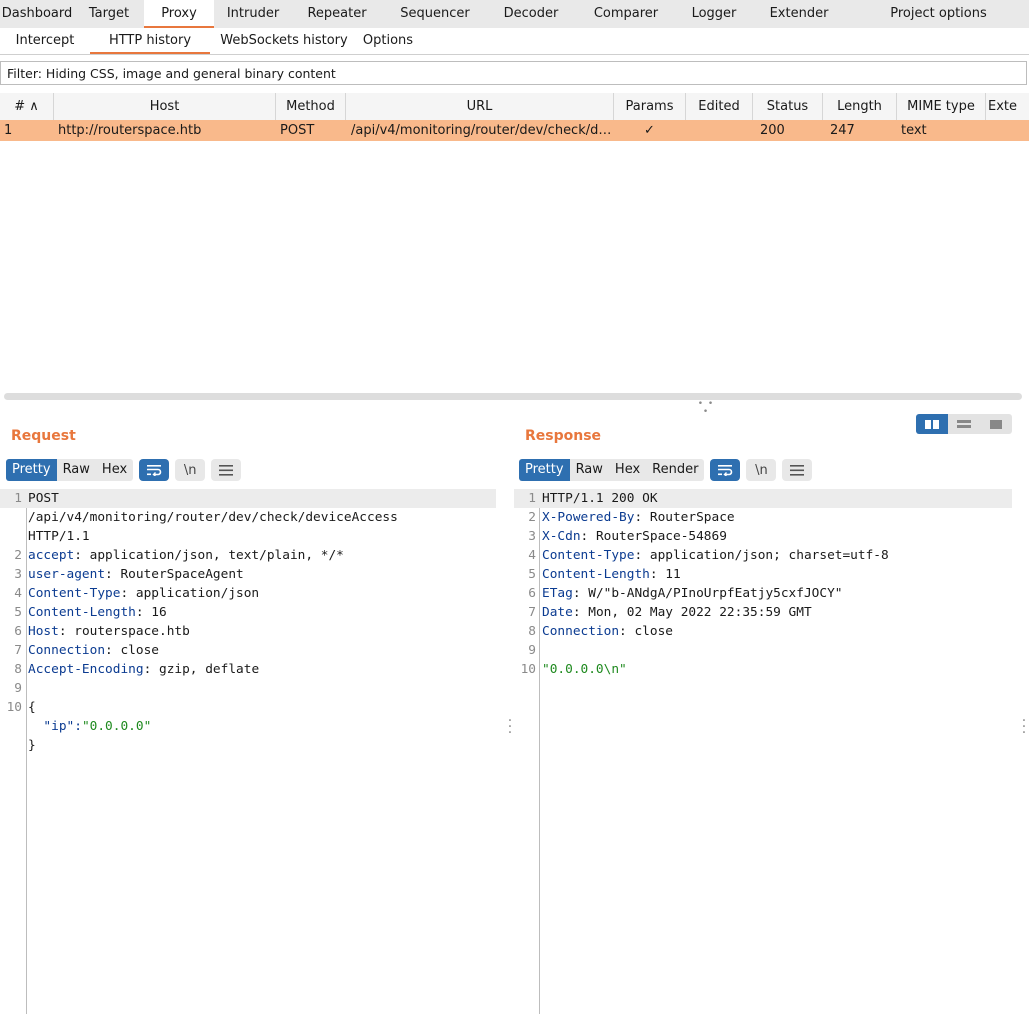 Image resolution: width=1029 pixels, height=1014 pixels. What do you see at coordinates (513, 396) in the screenshot?
I see `horizontal-scrollbar` at bounding box center [513, 396].